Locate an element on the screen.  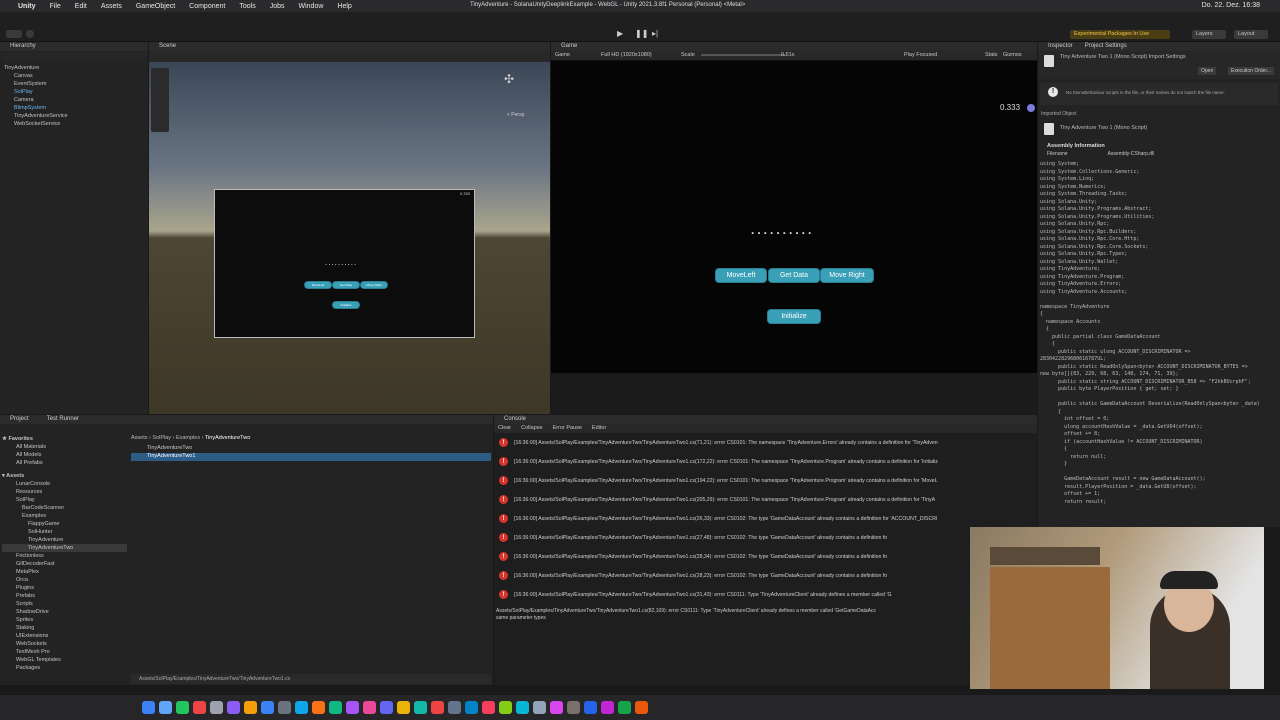
get-data-button: Get Data is located at coordinates (794, 275).